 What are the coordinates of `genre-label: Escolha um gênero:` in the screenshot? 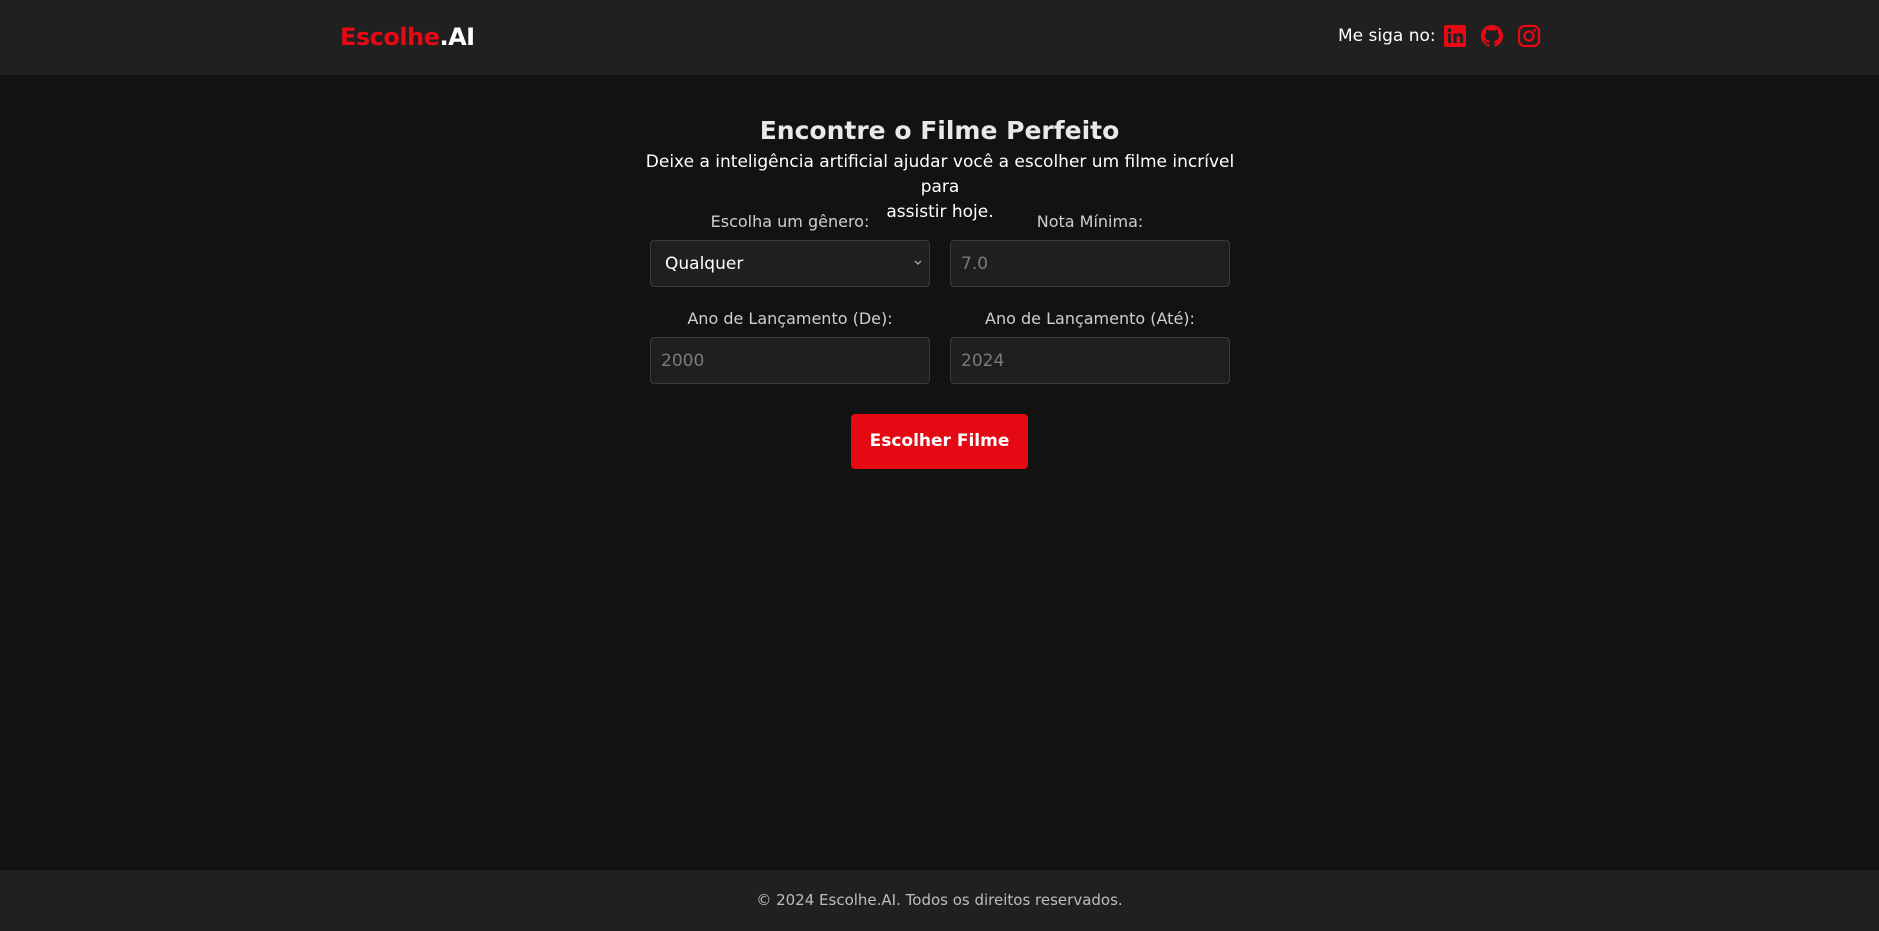 It's located at (790, 221).